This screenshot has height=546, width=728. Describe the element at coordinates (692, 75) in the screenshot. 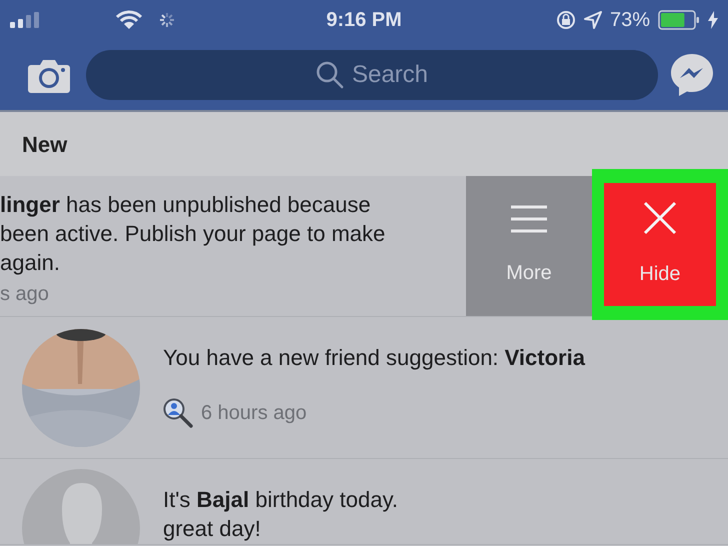

I see `messenger-icon` at that location.